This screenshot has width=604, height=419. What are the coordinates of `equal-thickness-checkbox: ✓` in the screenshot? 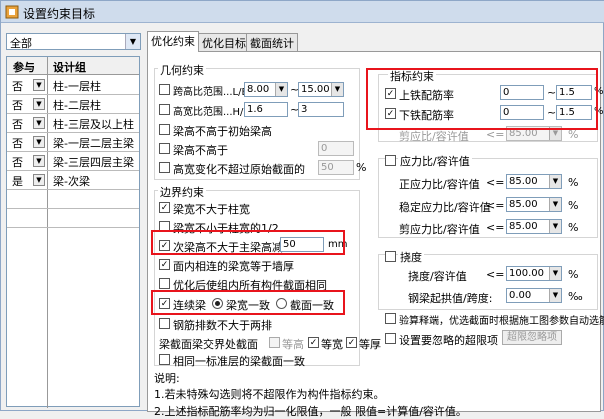 It's located at (351, 342).